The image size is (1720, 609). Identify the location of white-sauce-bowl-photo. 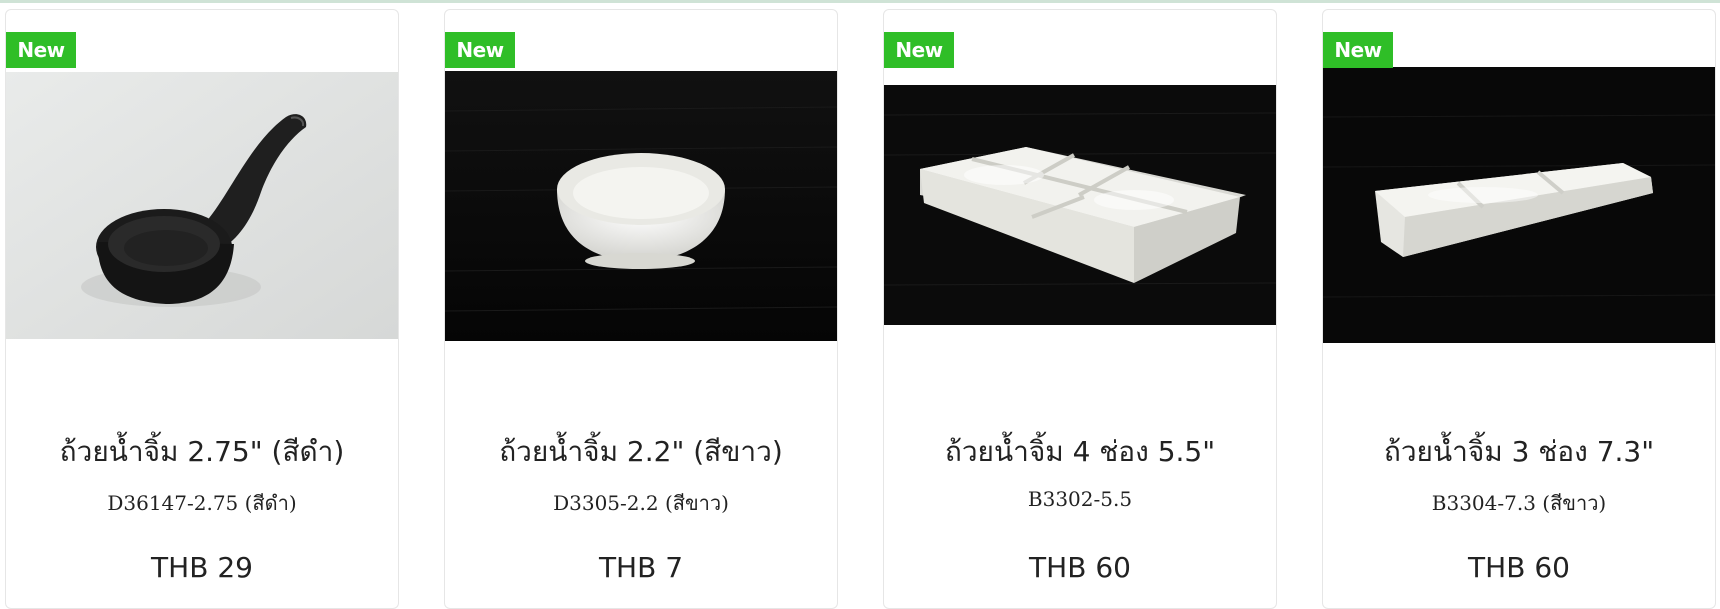
(641, 206).